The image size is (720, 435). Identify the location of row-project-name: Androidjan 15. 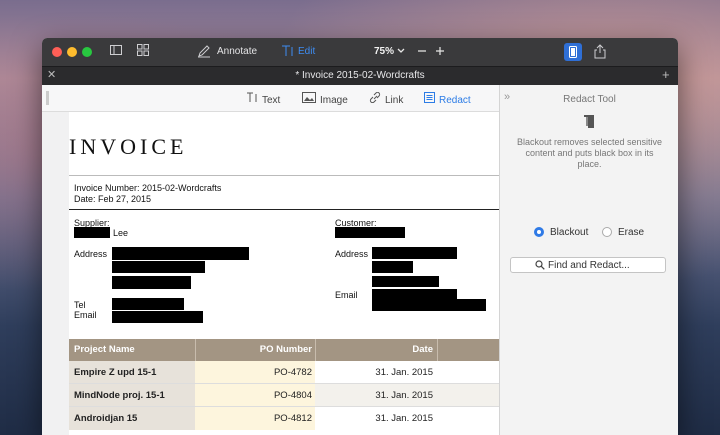
(105, 419).